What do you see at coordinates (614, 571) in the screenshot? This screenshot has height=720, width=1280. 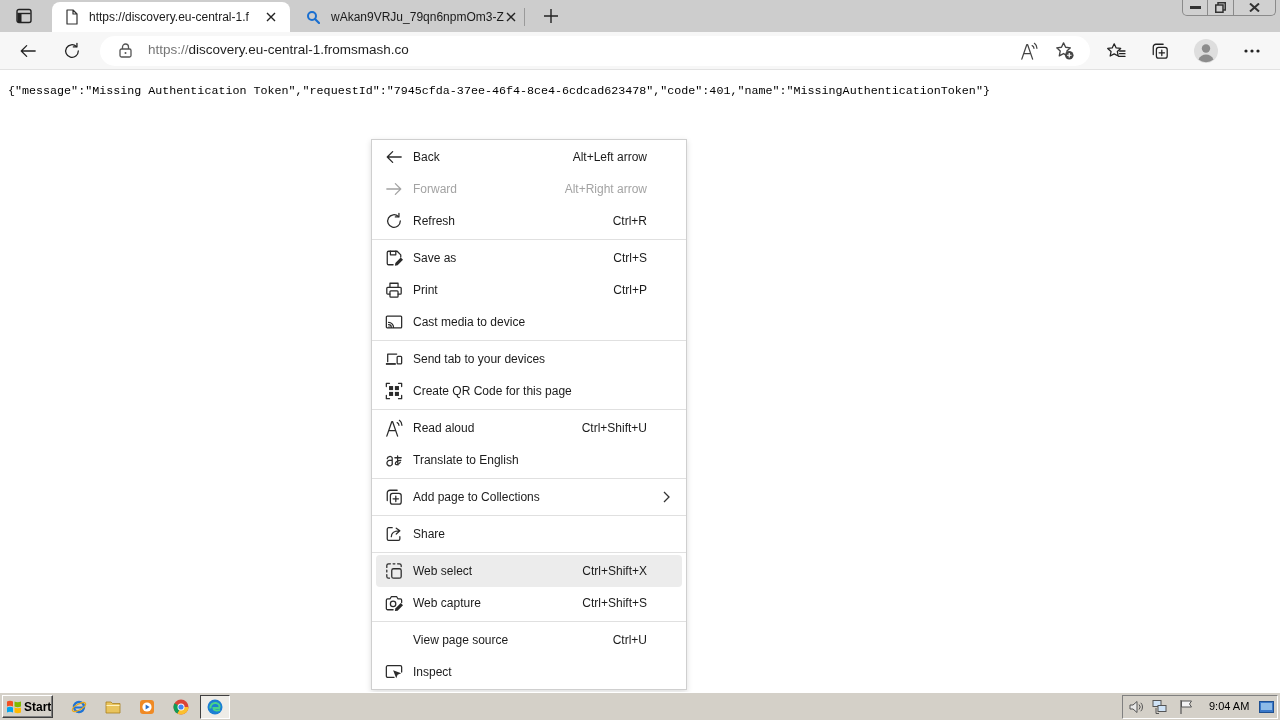 I see `shortcut-text: Ctrl+Shift+X` at bounding box center [614, 571].